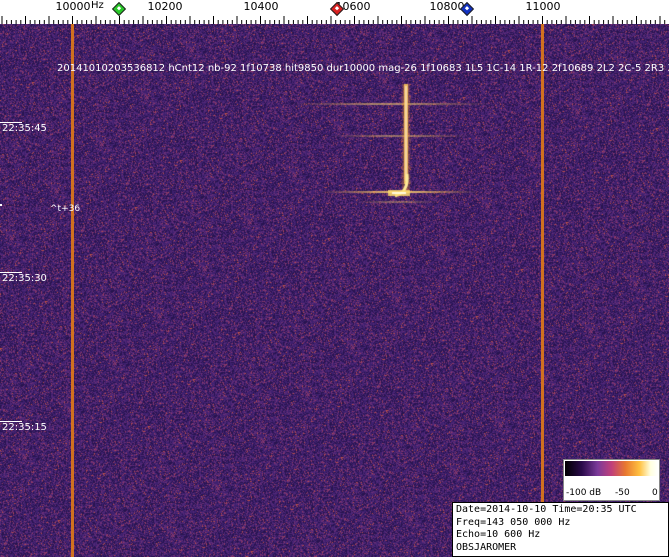 The image size is (669, 557). I want to click on time-label-223530: 22:35:30, so click(24, 278).